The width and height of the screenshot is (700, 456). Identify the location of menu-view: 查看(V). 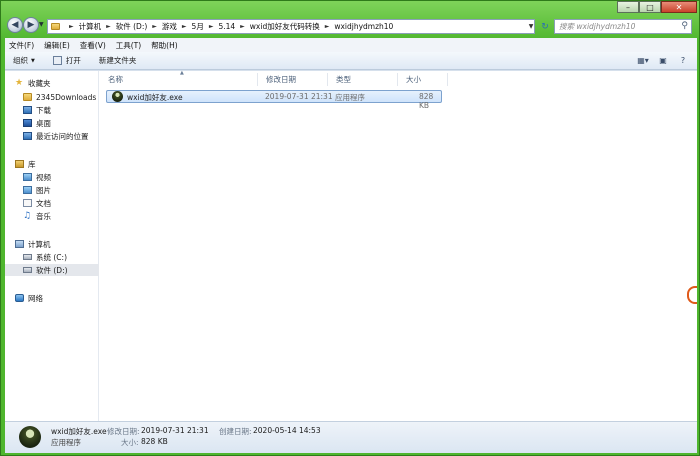
(93, 45).